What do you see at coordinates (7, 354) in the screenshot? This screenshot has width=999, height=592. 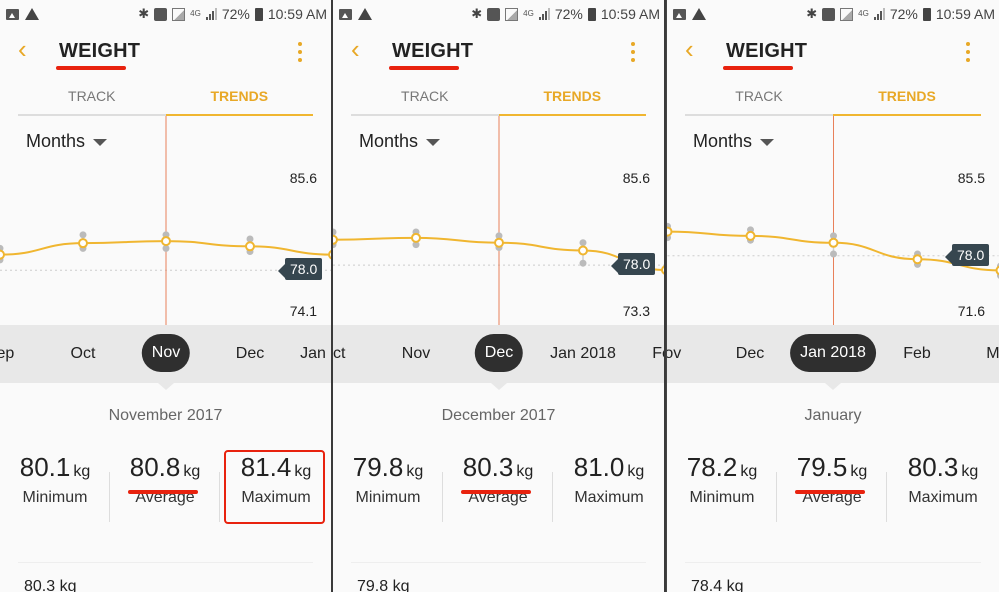 I see `month-item: Sep` at bounding box center [7, 354].